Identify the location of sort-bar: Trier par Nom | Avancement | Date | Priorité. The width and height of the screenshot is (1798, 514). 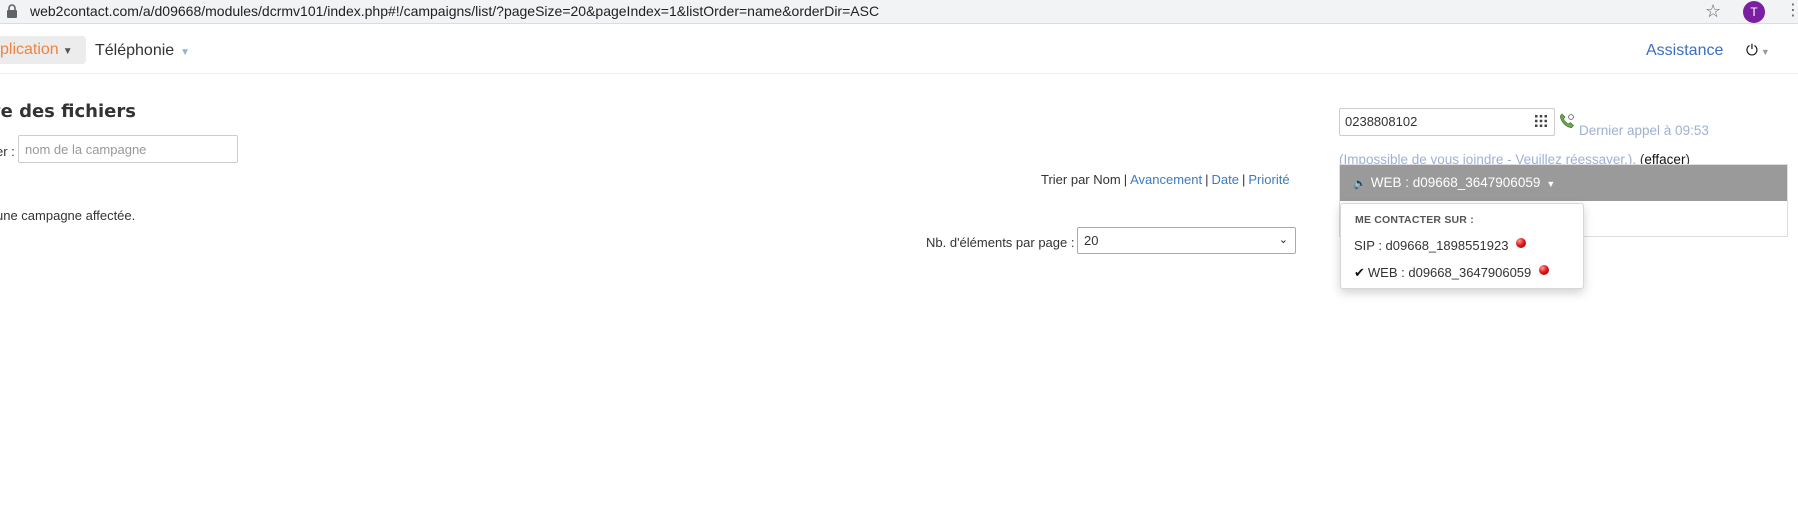
(1165, 179).